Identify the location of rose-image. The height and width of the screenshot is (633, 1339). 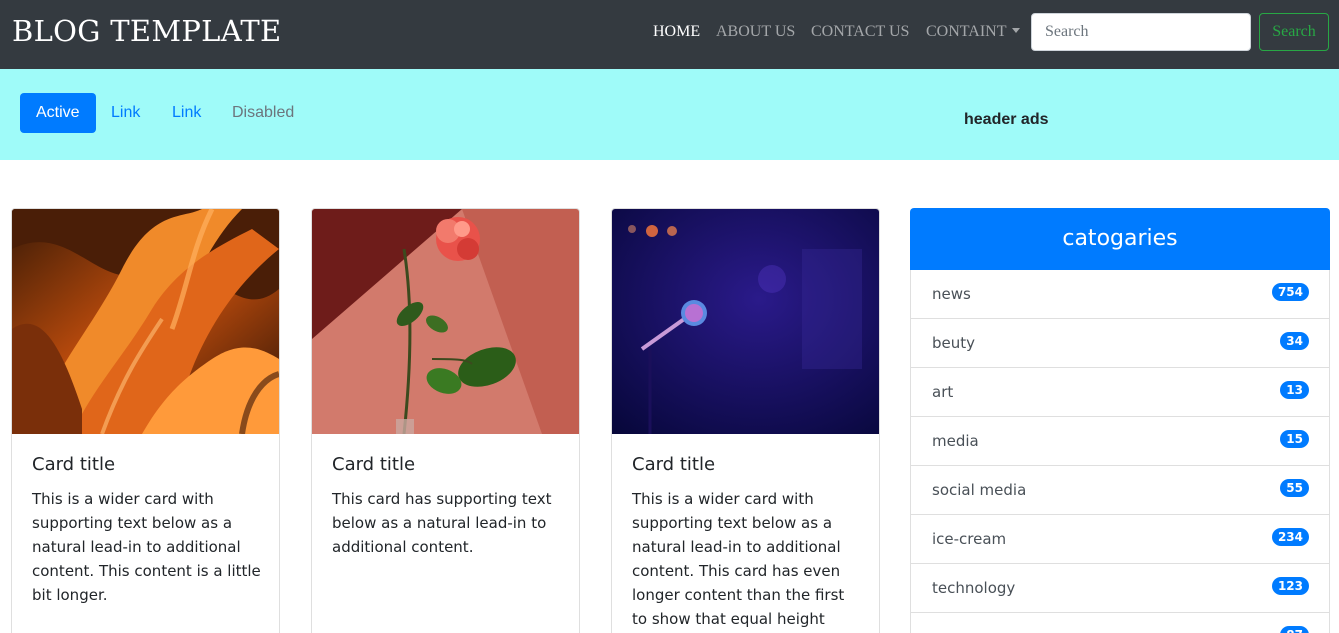
(445, 321).